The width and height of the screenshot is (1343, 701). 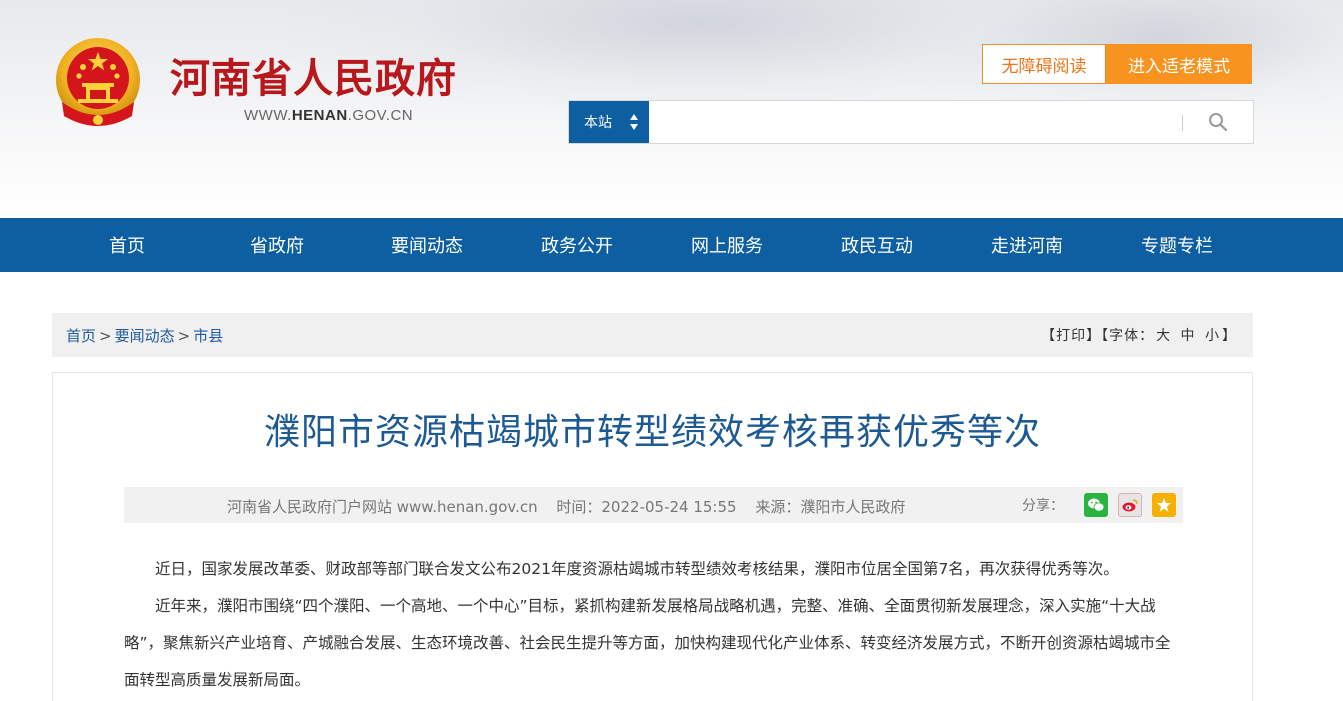 What do you see at coordinates (1164, 505) in the screenshot?
I see `favorite-icon` at bounding box center [1164, 505].